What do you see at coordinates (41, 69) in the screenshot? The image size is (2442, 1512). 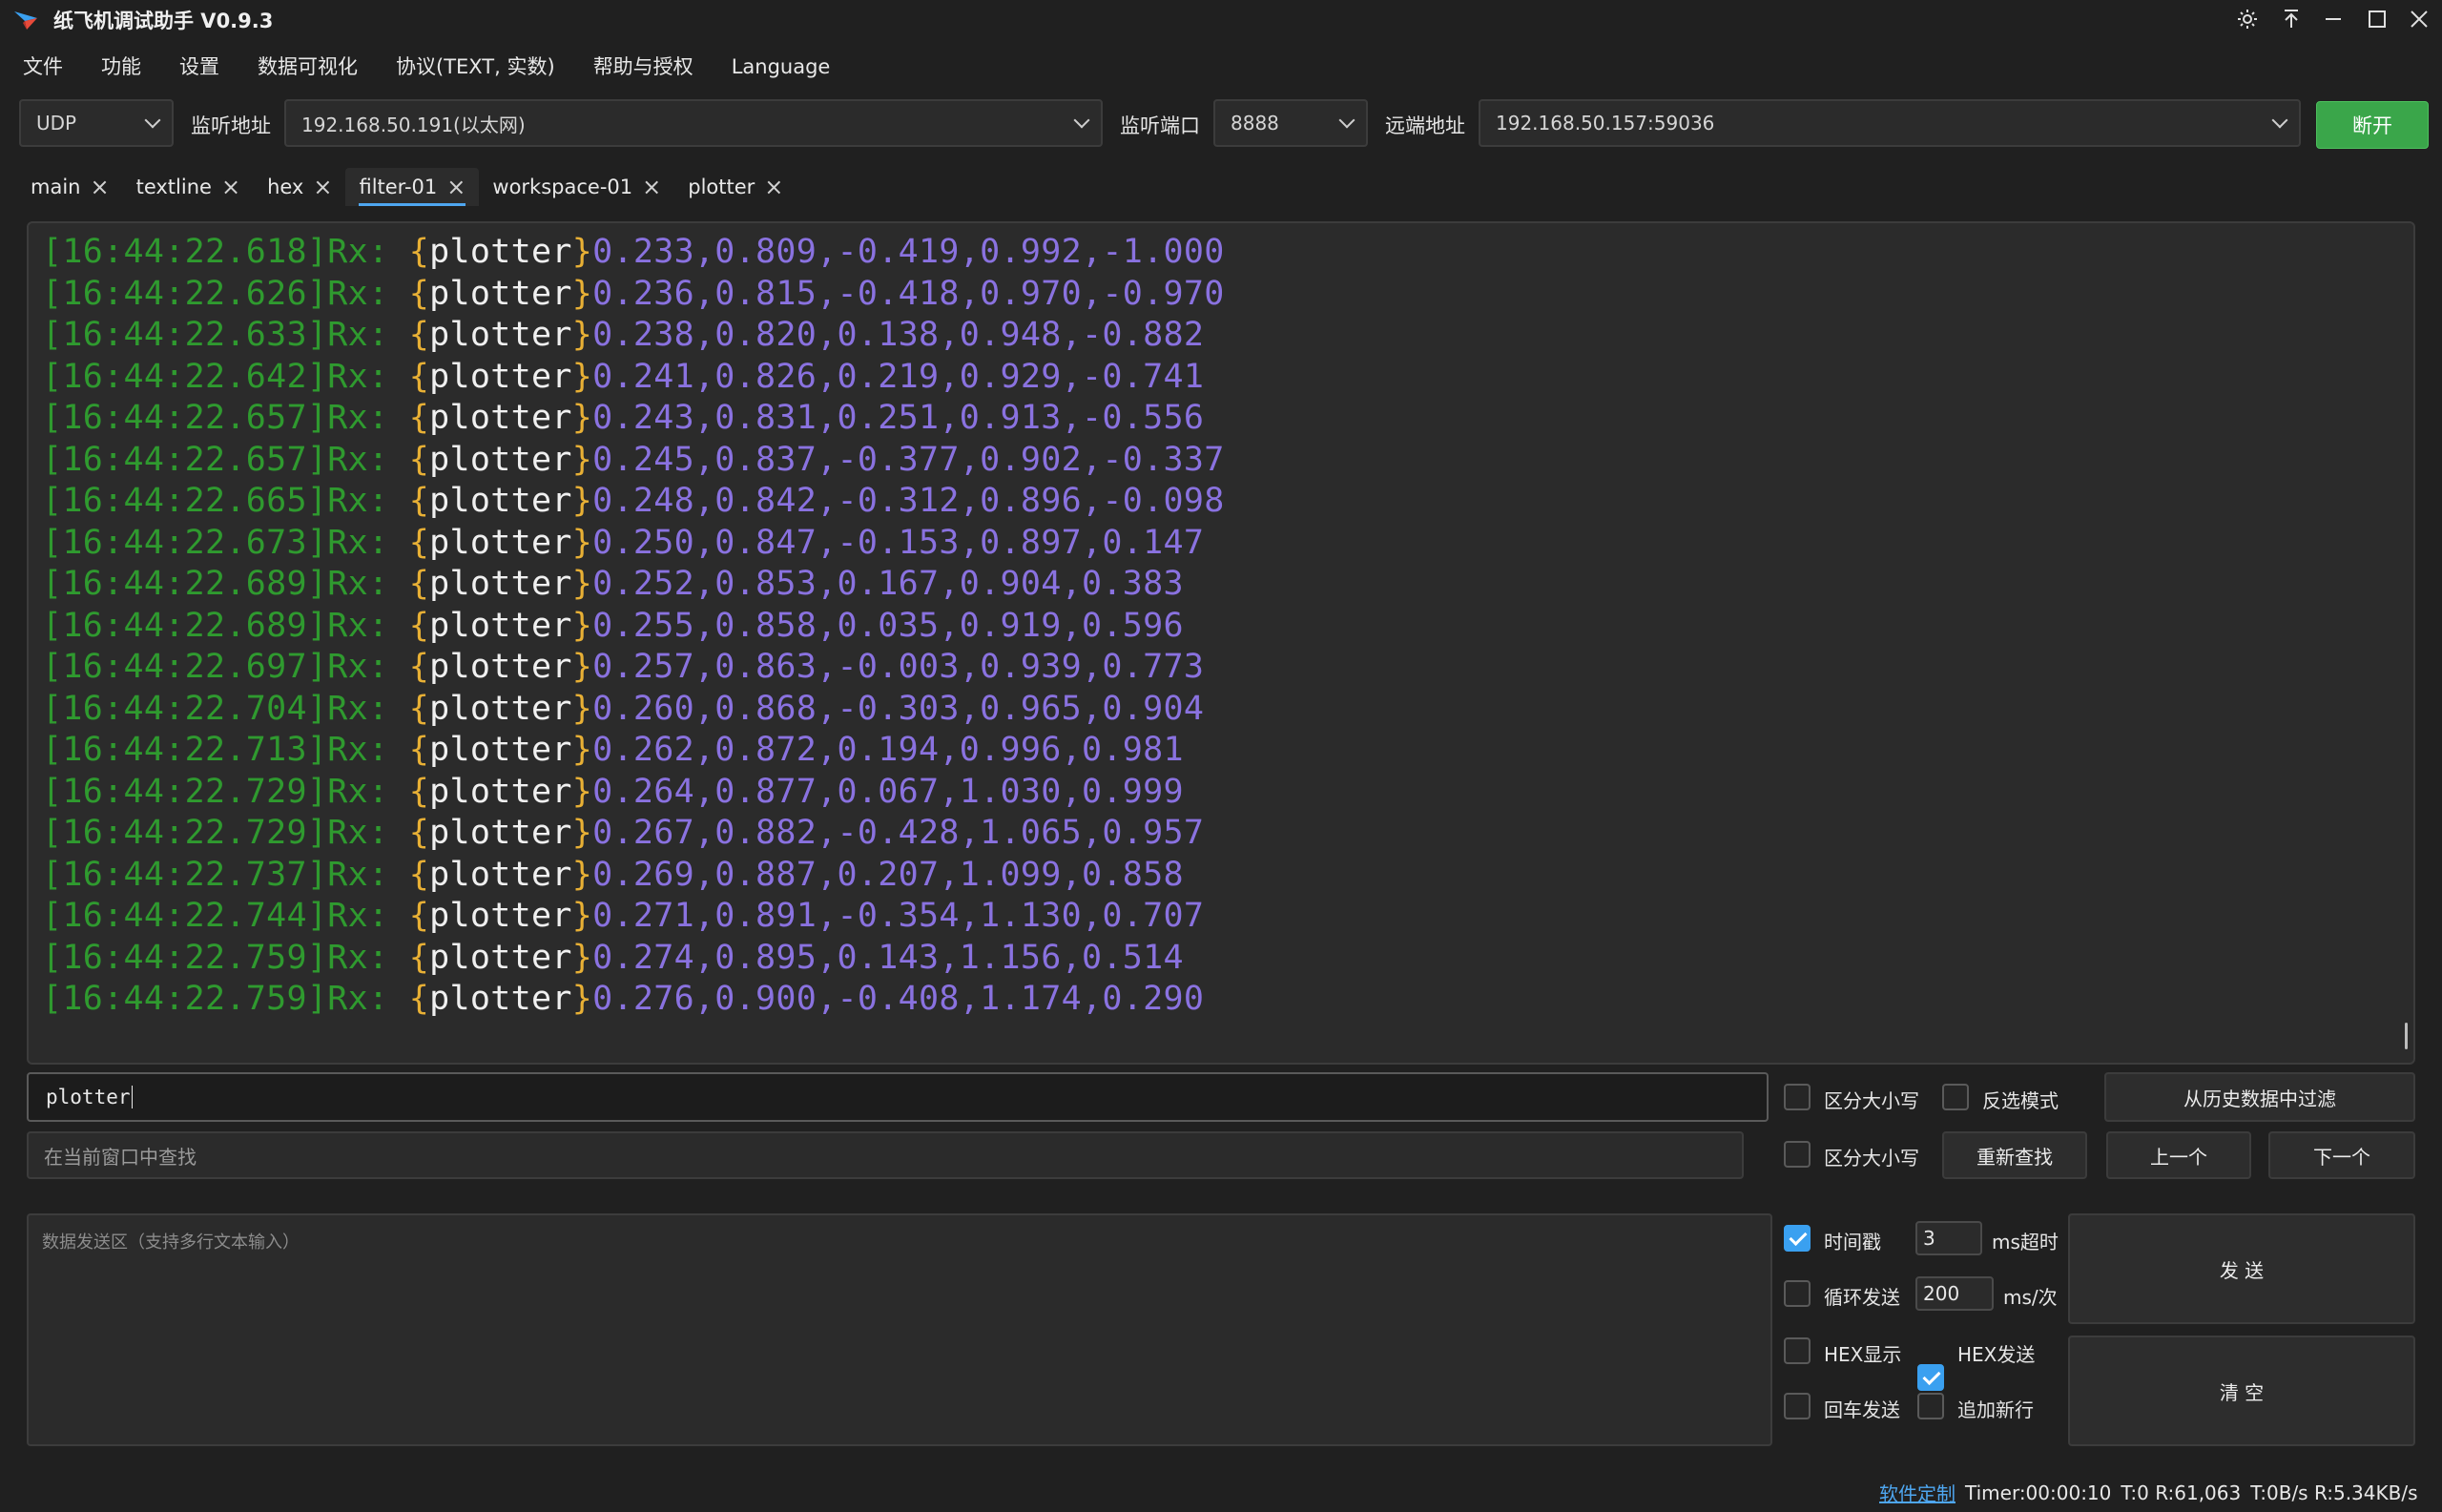 I see `menu-file: 文件` at bounding box center [41, 69].